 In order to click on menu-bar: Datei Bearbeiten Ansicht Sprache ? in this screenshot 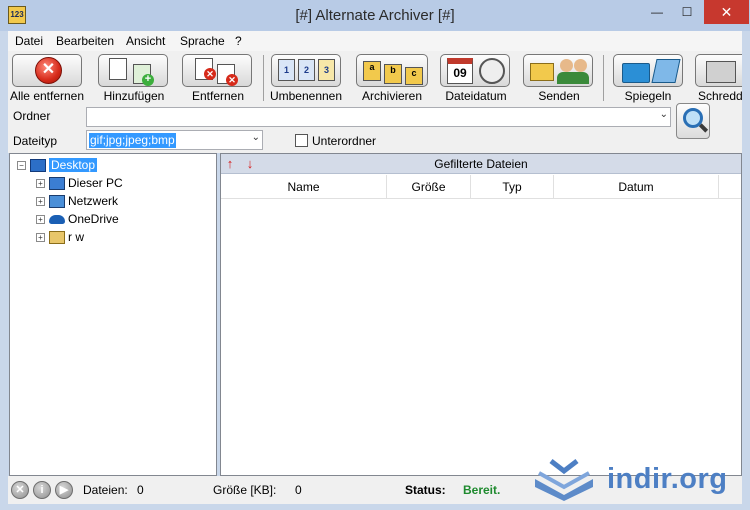, I will do `click(375, 41)`.